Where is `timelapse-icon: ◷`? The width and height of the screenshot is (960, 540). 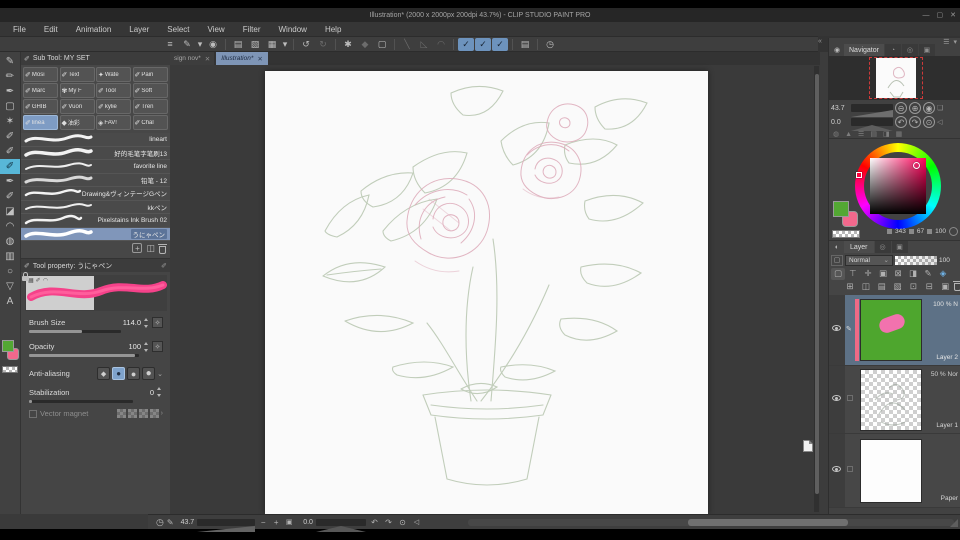 timelapse-icon: ◷ is located at coordinates (550, 44).